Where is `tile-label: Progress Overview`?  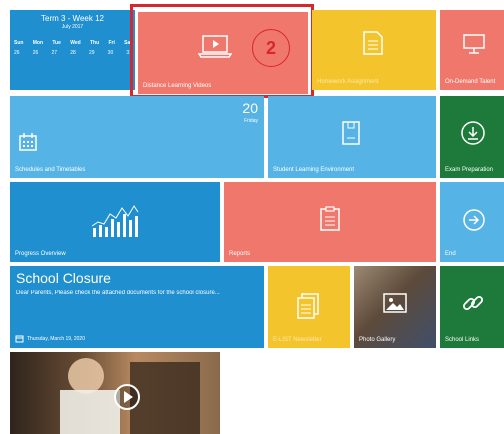 tile-label: Progress Overview is located at coordinates (40, 254).